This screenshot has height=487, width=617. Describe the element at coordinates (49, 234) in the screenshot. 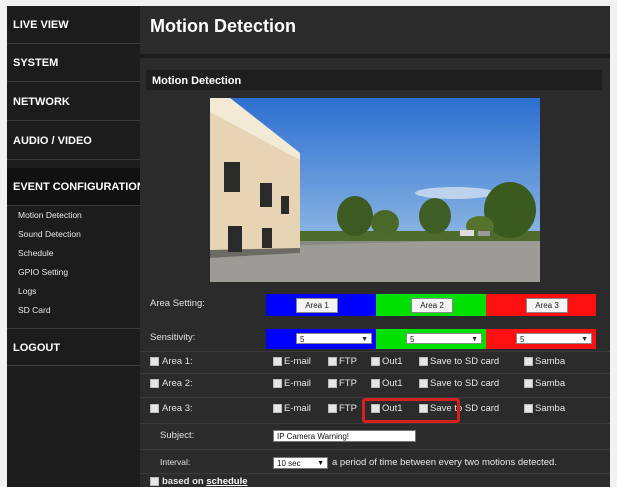

I see `subnav-sound-detection: Sound Detection` at that location.